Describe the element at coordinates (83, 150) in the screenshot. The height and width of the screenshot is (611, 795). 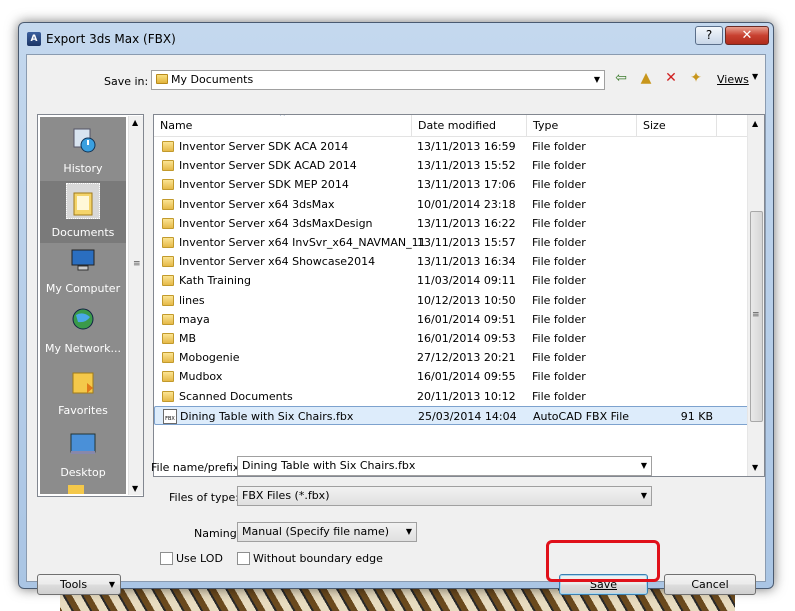
I see `place-history: History` at that location.